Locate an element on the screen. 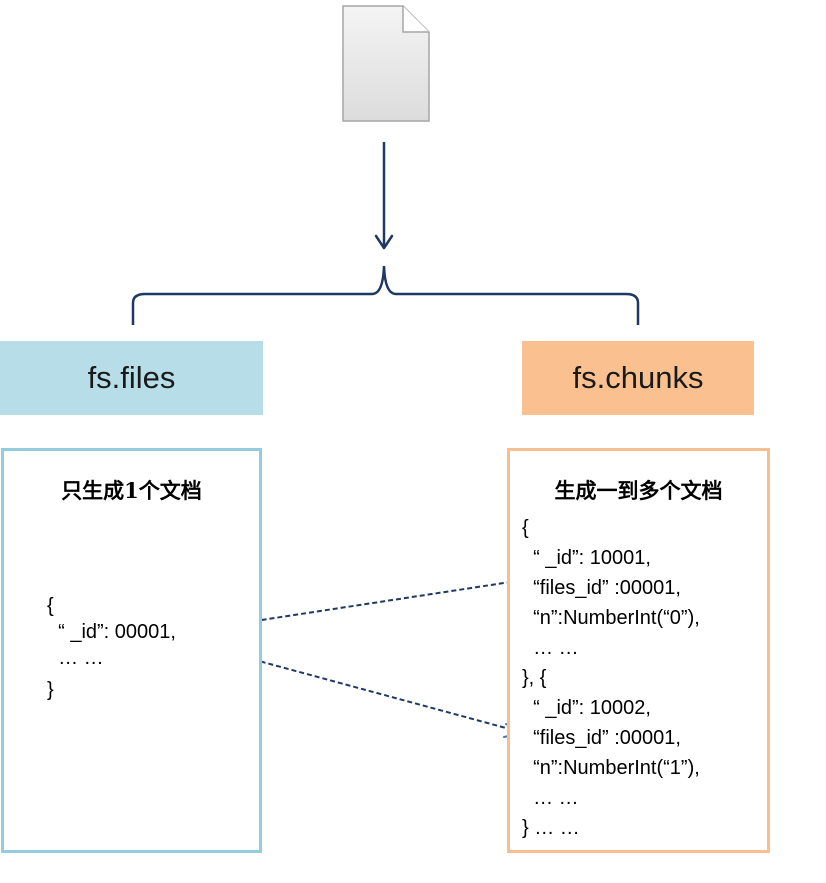  down-arrow is located at coordinates (384, 196).